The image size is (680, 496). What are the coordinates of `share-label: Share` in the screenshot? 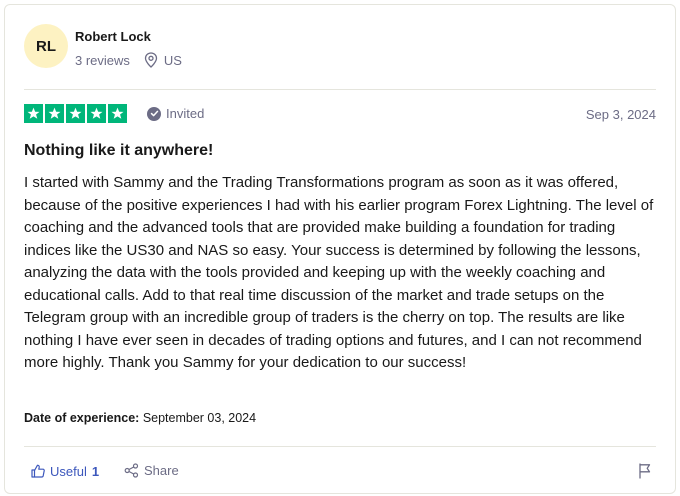 It's located at (161, 470).